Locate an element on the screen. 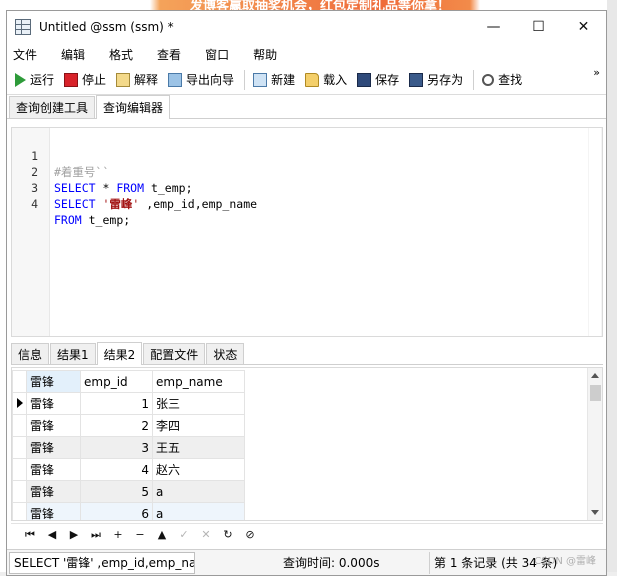 The height and width of the screenshot is (576, 617). save-button: 保存 is located at coordinates (378, 80).